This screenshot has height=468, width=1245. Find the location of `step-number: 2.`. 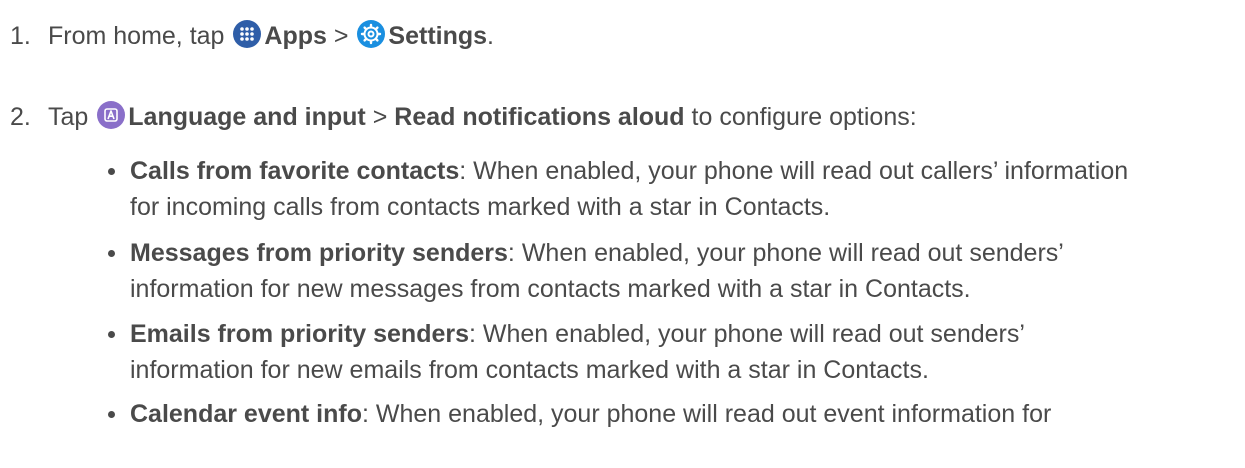

step-number: 2. is located at coordinates (20, 117).